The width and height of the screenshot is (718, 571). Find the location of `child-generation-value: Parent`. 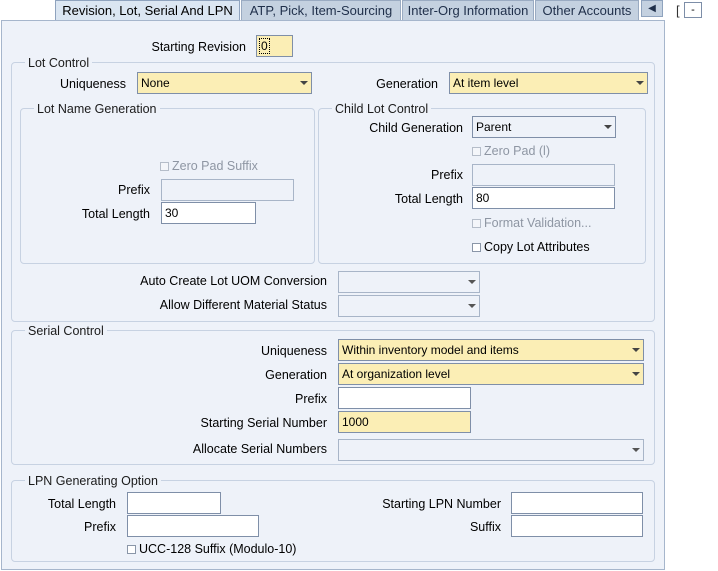

child-generation-value: Parent is located at coordinates (494, 127).